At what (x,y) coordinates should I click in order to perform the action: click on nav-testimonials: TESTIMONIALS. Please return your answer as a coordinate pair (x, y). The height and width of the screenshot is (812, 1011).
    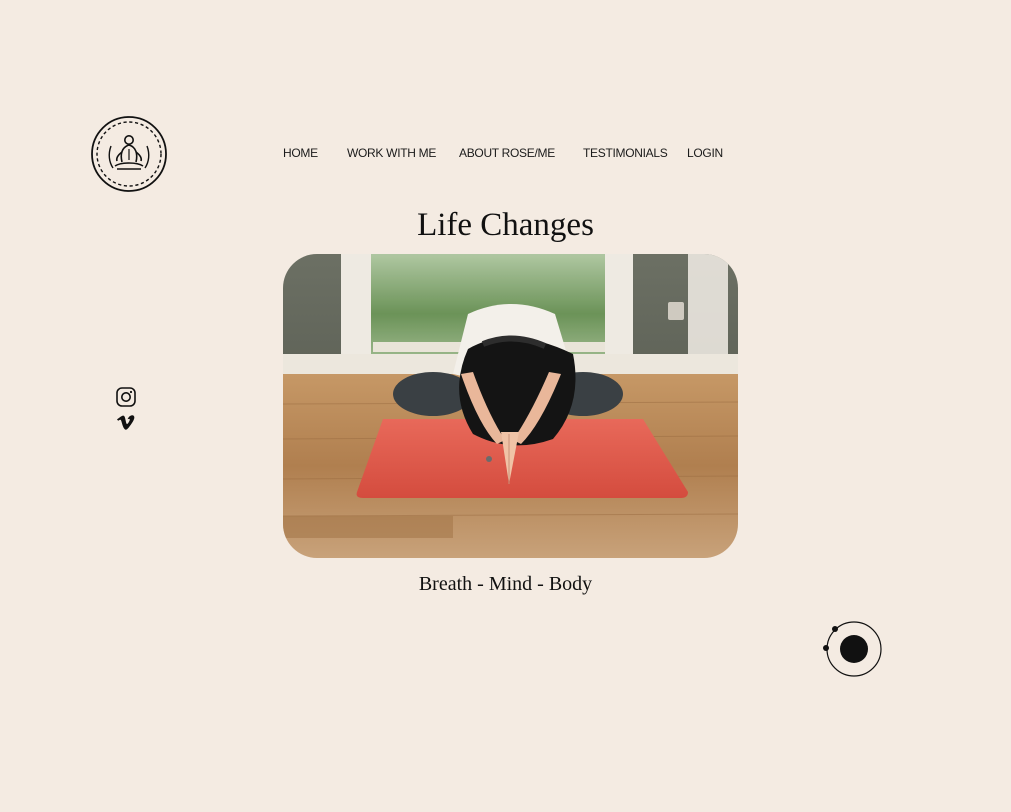
    Looking at the image, I should click on (625, 153).